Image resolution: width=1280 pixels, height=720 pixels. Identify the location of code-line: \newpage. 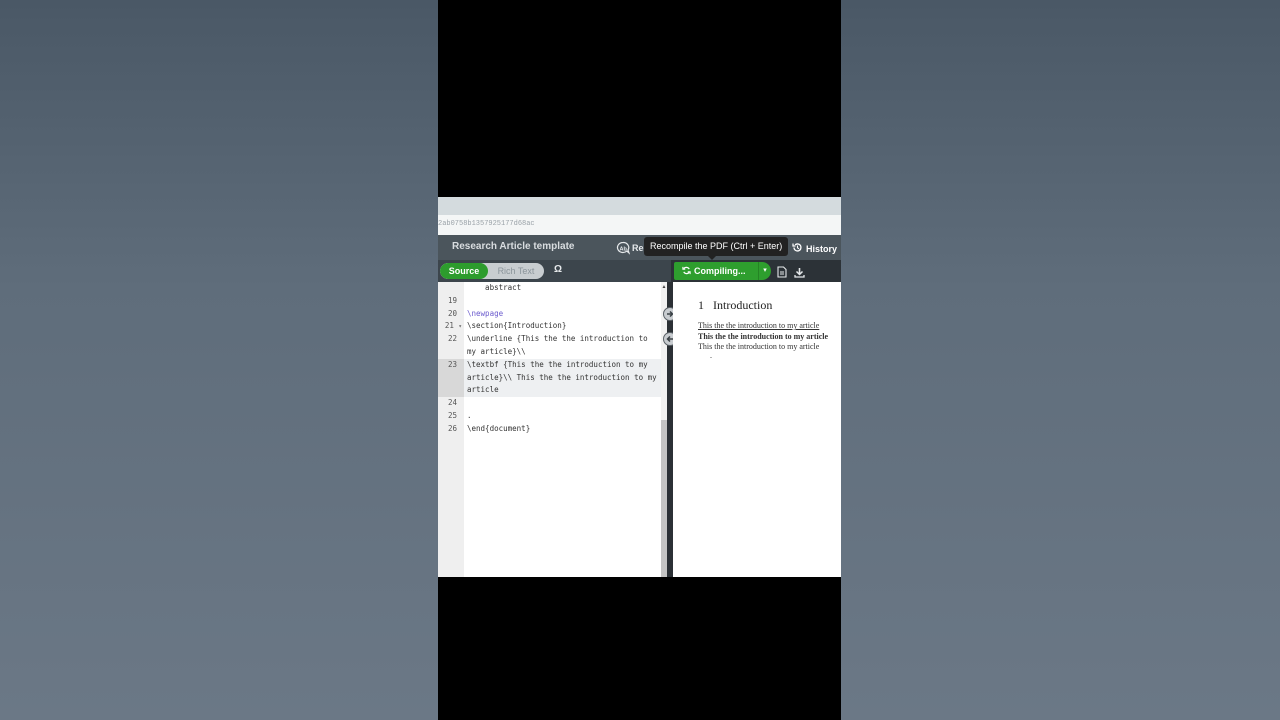
(485, 313).